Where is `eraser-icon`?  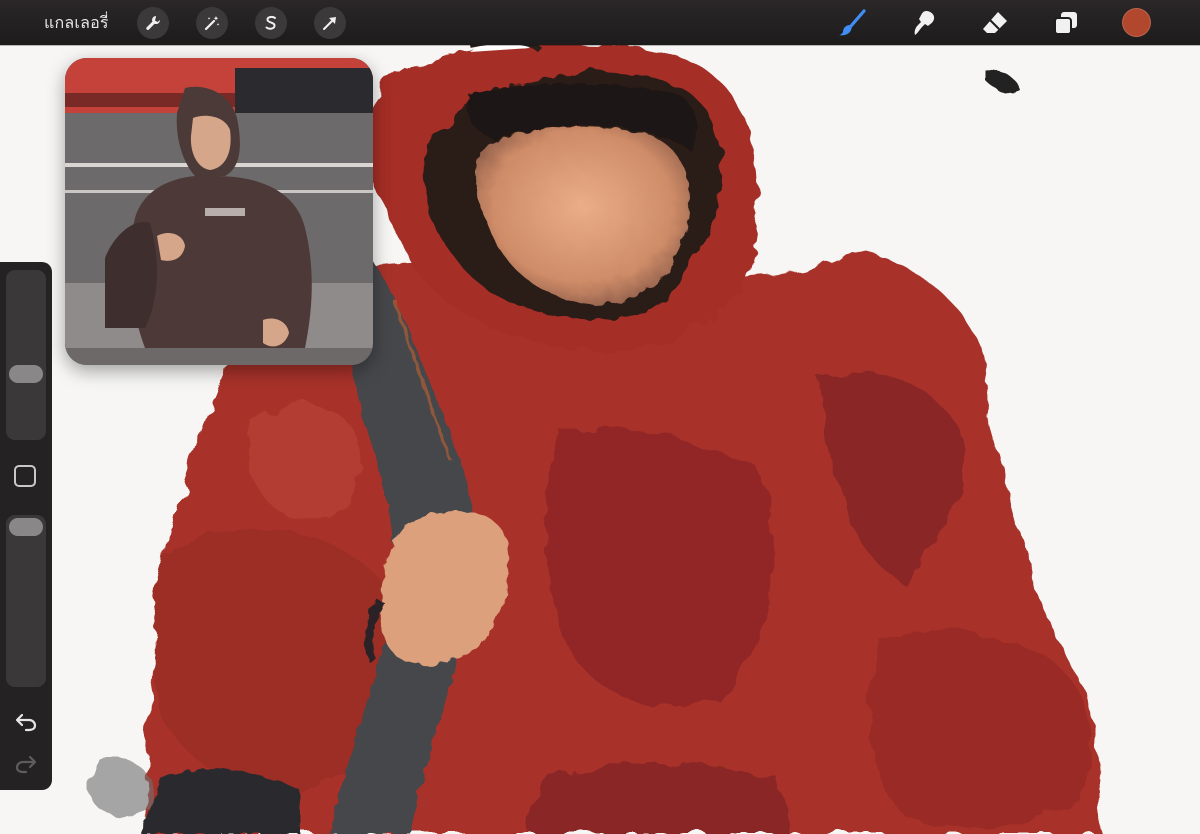 eraser-icon is located at coordinates (995, 23).